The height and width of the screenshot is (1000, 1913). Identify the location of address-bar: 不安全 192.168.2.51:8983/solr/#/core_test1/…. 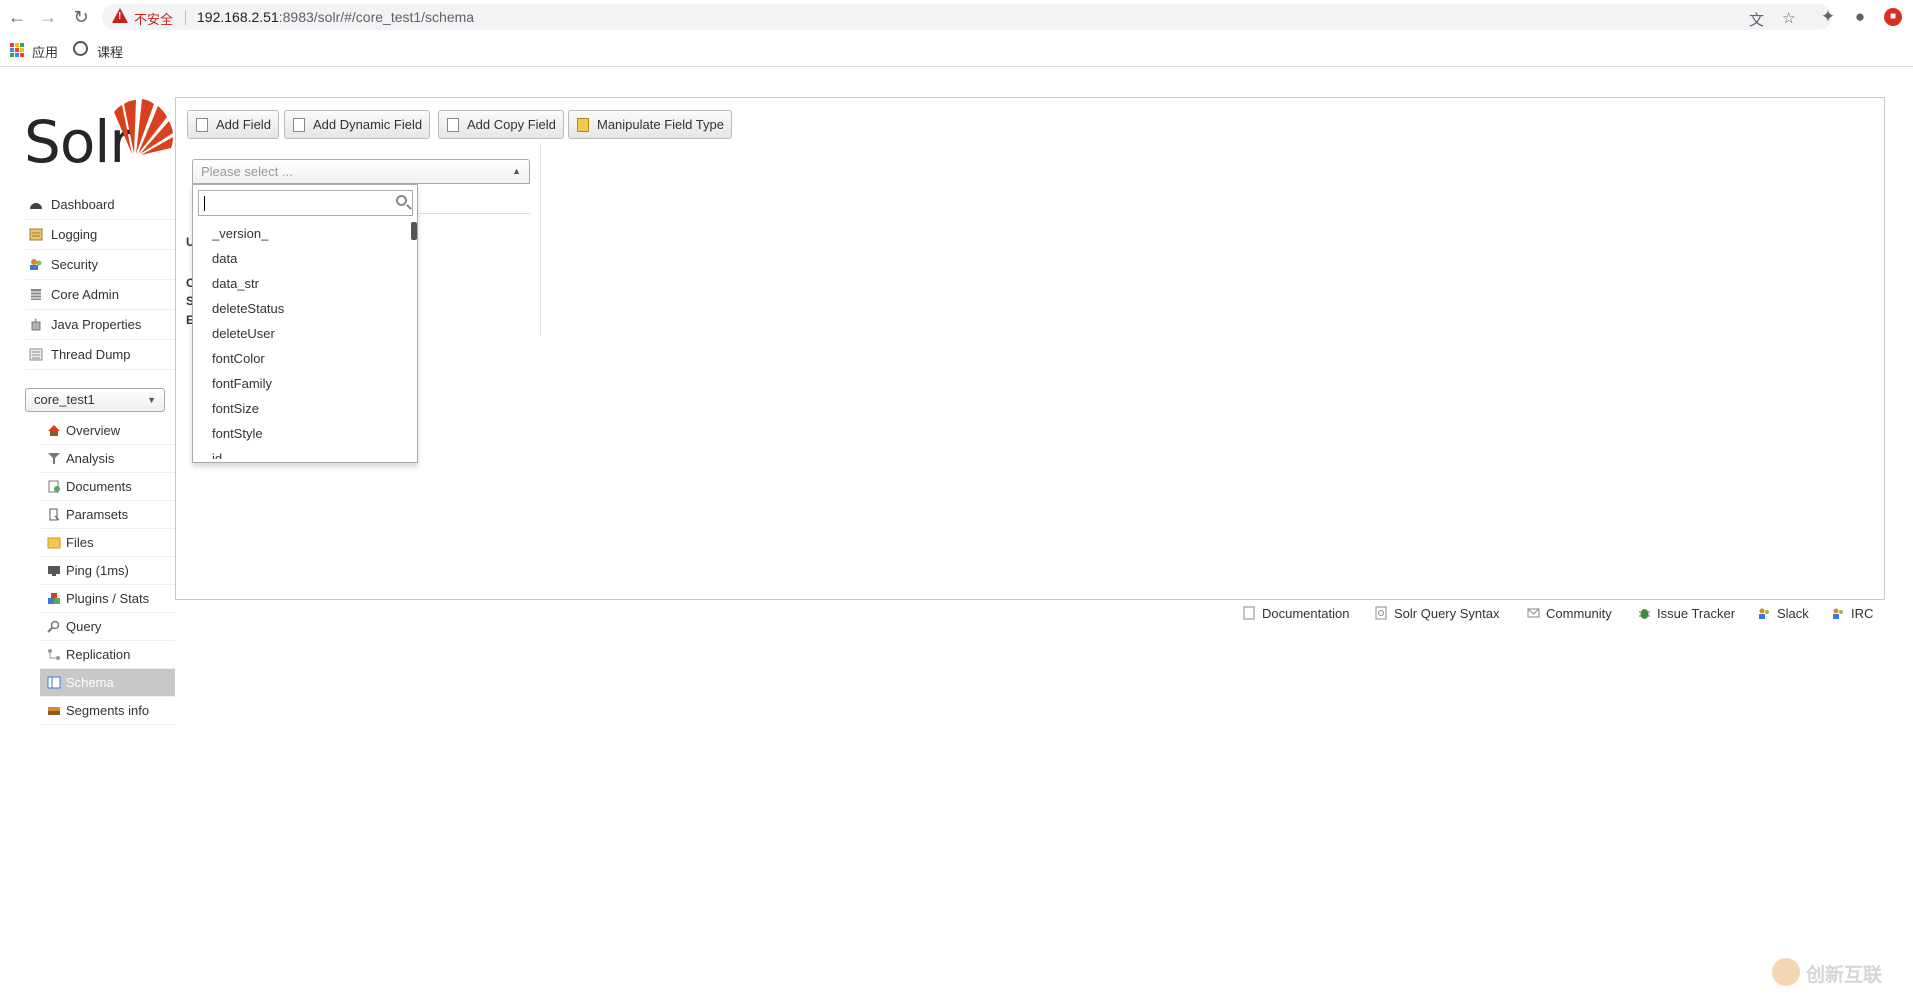
(967, 17).